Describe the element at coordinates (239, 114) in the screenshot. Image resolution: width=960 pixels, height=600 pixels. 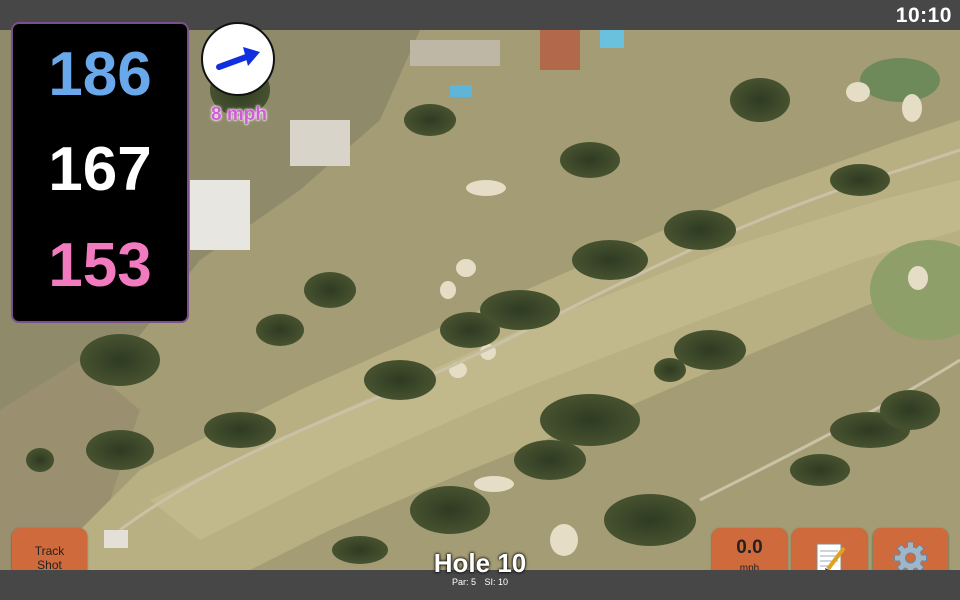
I see `wind-speed-label: 8 mph` at that location.